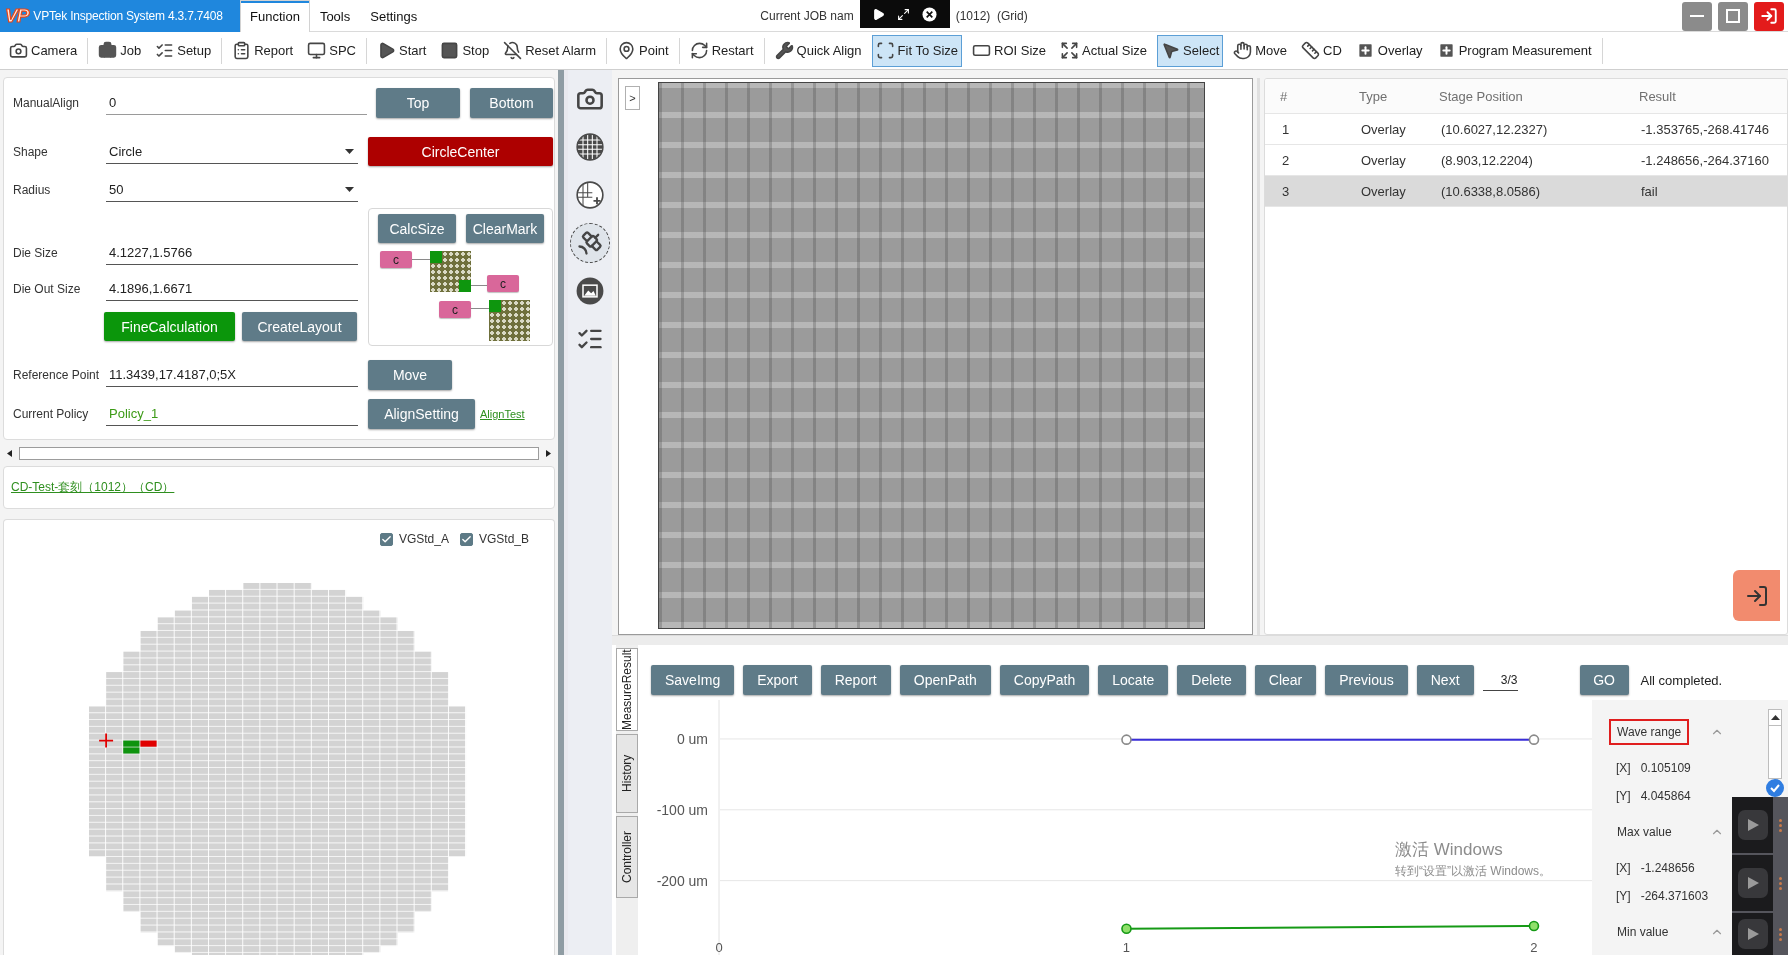 The width and height of the screenshot is (1788, 955). I want to click on toolbar-button: Move, so click(1260, 50).